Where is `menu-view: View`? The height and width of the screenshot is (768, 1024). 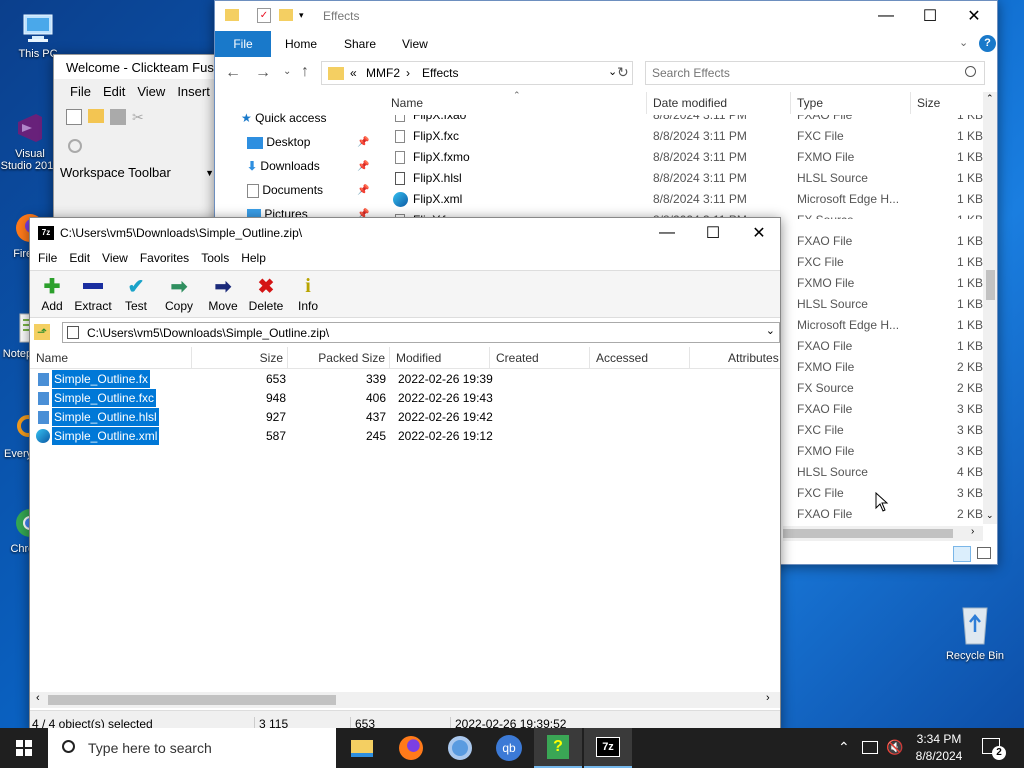 menu-view: View is located at coordinates (115, 258).